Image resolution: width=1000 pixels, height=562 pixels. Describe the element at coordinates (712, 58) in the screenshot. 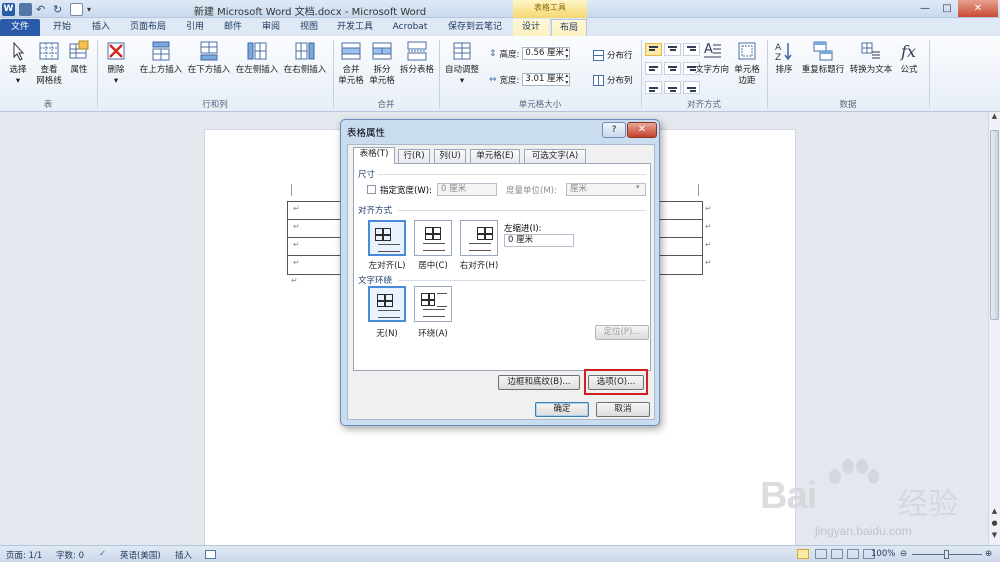

I see `text-direction-button: A 文字方向` at that location.